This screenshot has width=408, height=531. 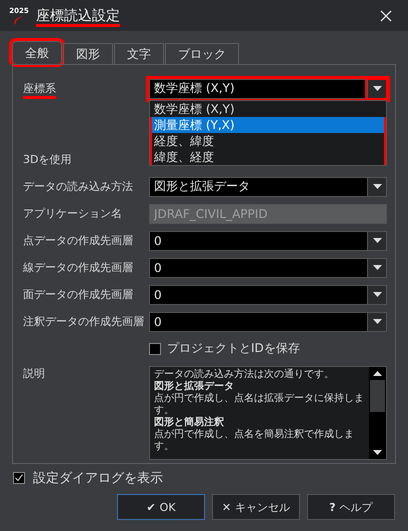 What do you see at coordinates (78, 294) in the screenshot?
I see `field-label: 面データの作成先画層` at bounding box center [78, 294].